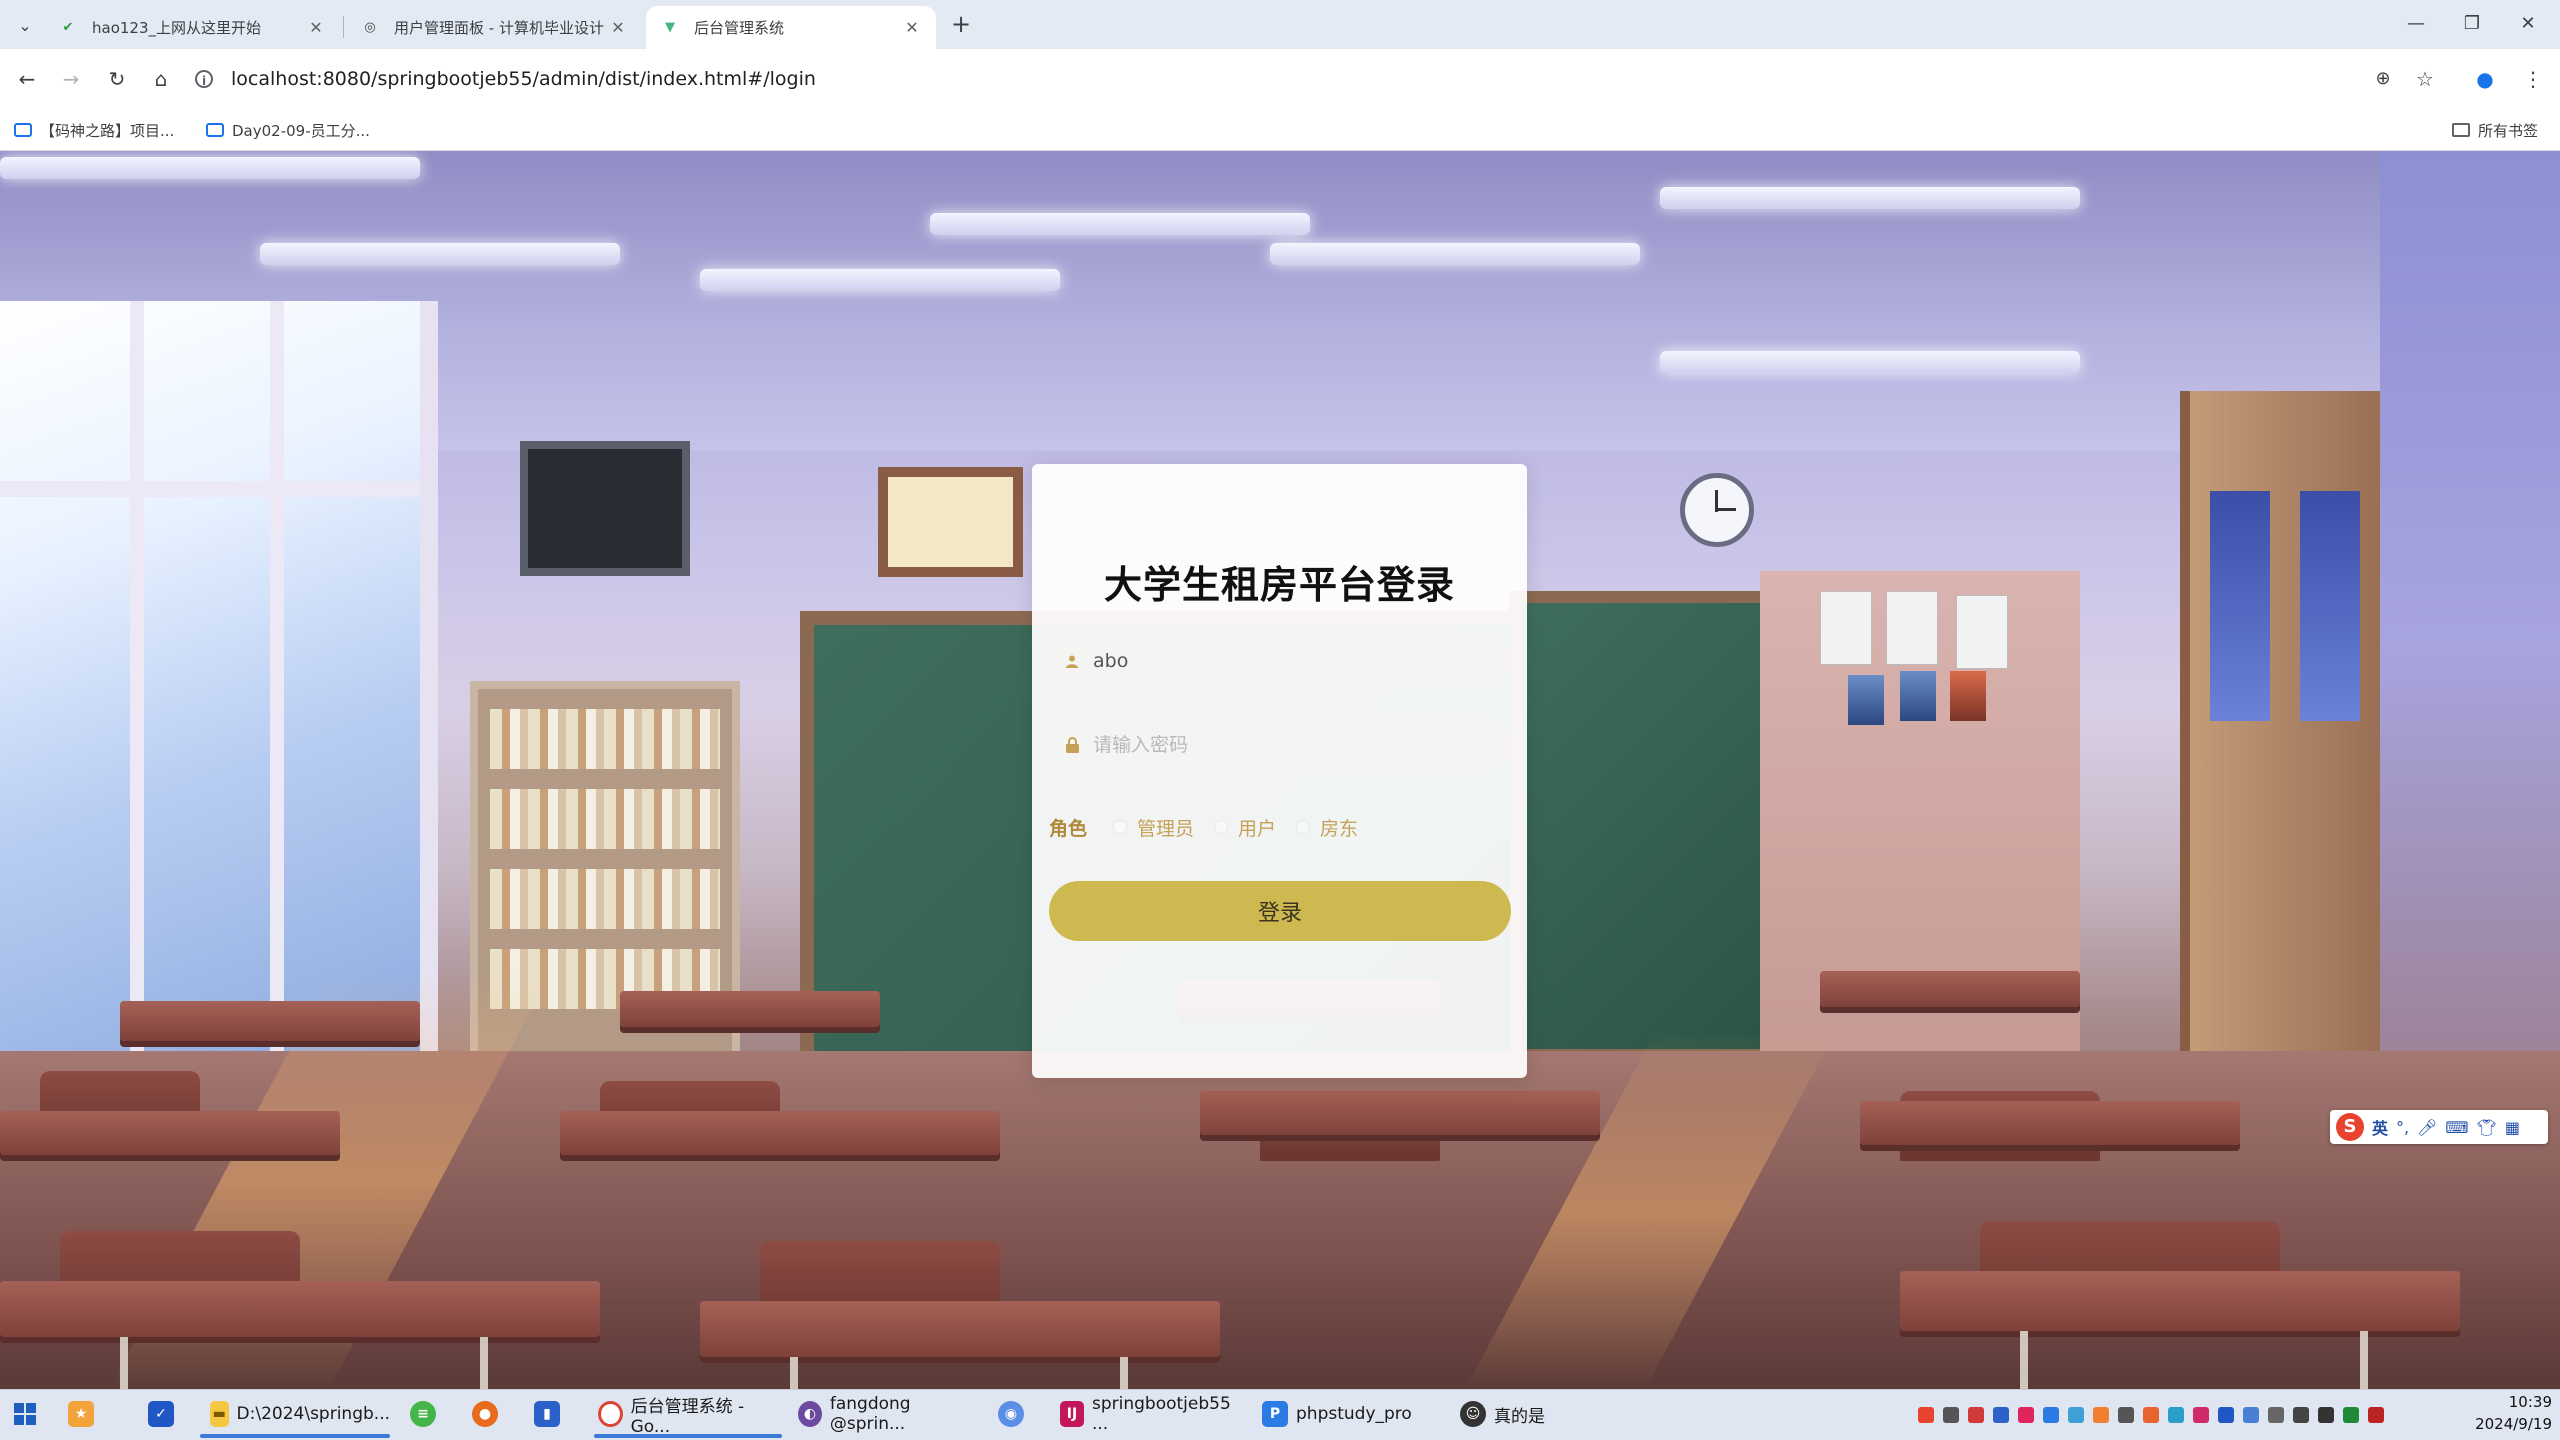 The height and width of the screenshot is (1440, 2560). I want to click on username-input, so click(1293, 661).